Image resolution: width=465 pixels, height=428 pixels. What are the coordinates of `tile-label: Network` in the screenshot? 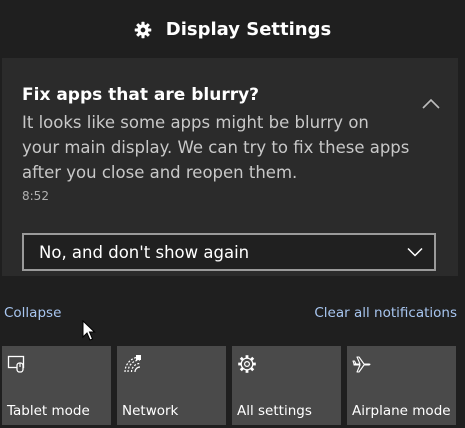 It's located at (150, 411).